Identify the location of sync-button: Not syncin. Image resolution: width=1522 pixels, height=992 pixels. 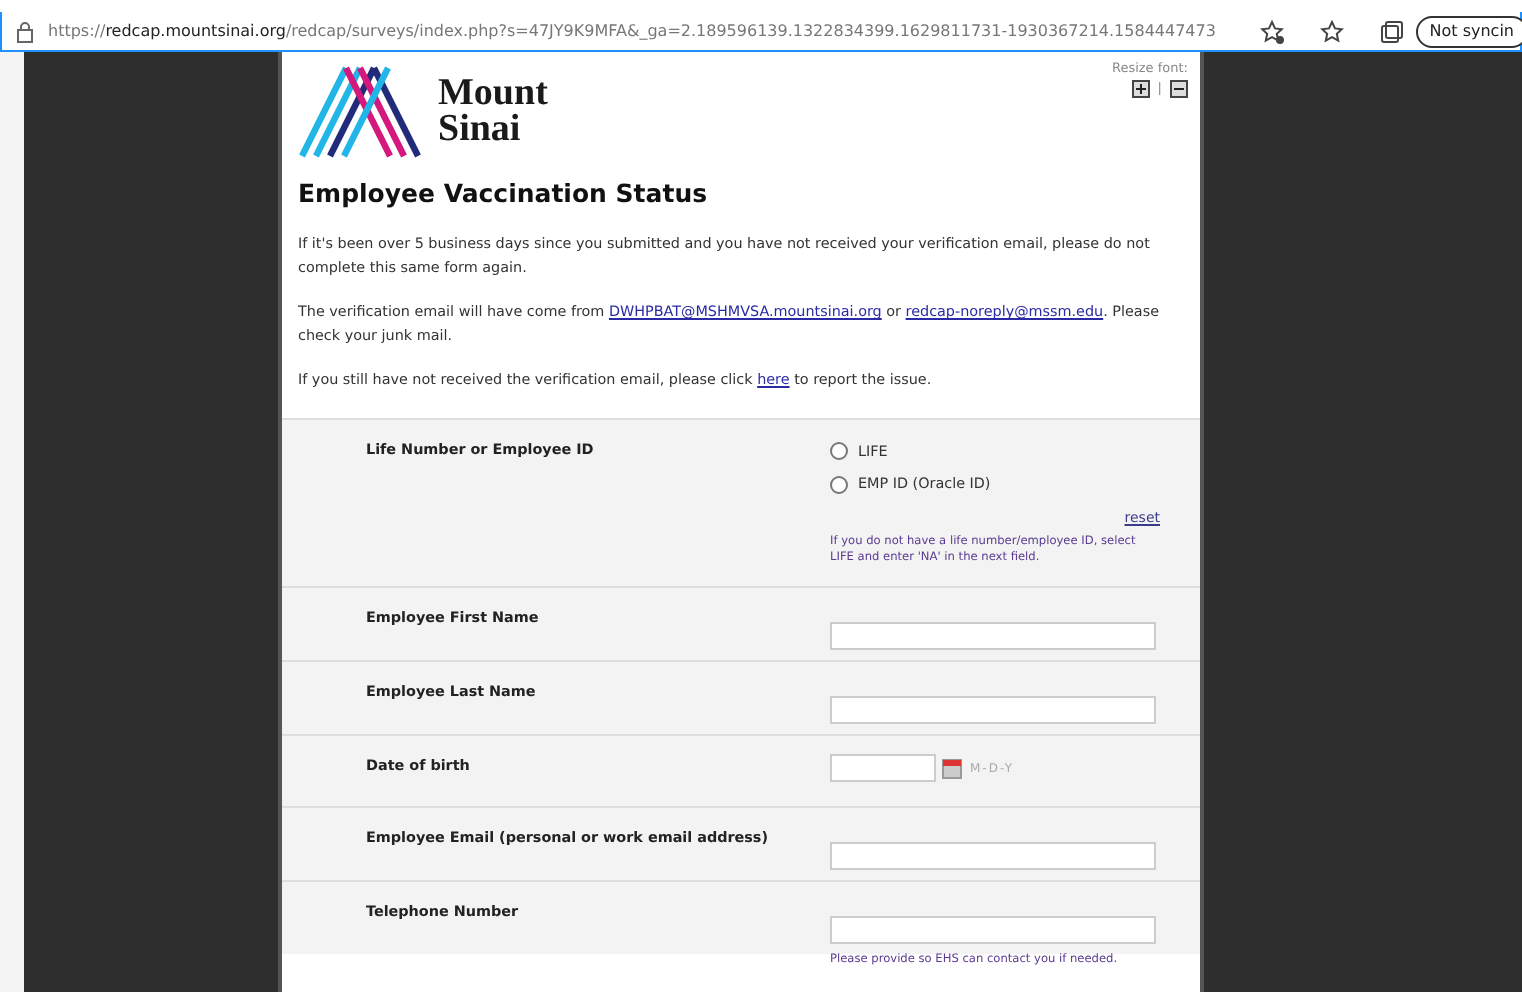
(1468, 31).